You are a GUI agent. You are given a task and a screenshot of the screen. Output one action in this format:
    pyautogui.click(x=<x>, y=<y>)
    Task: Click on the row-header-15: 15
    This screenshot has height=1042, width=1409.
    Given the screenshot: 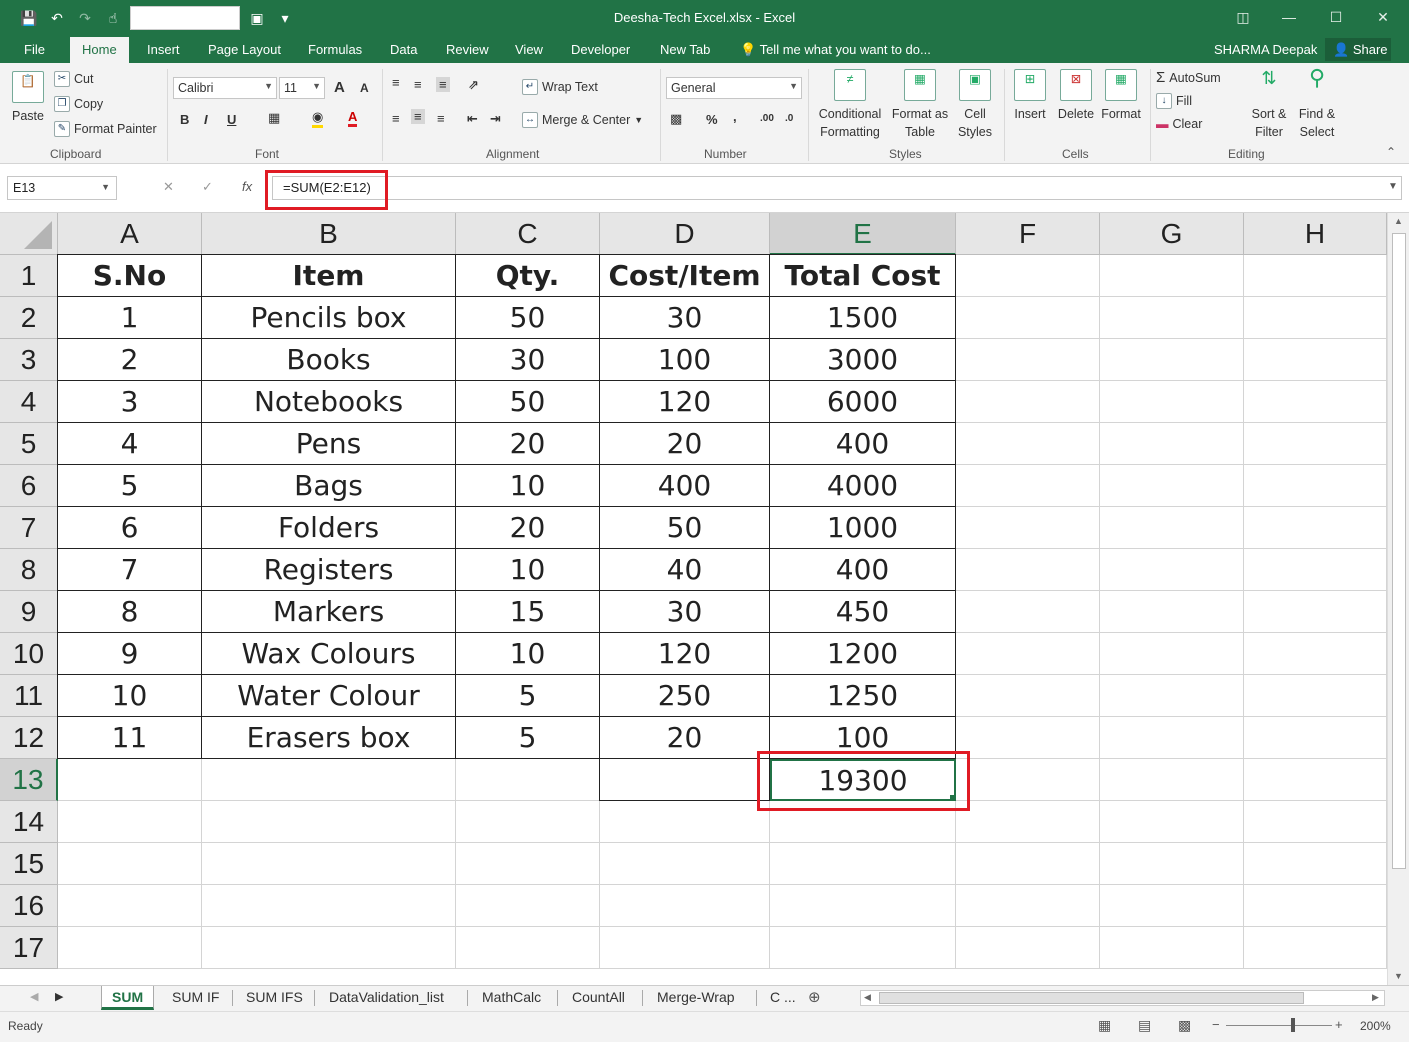 What is the action you would take?
    pyautogui.click(x=29, y=864)
    